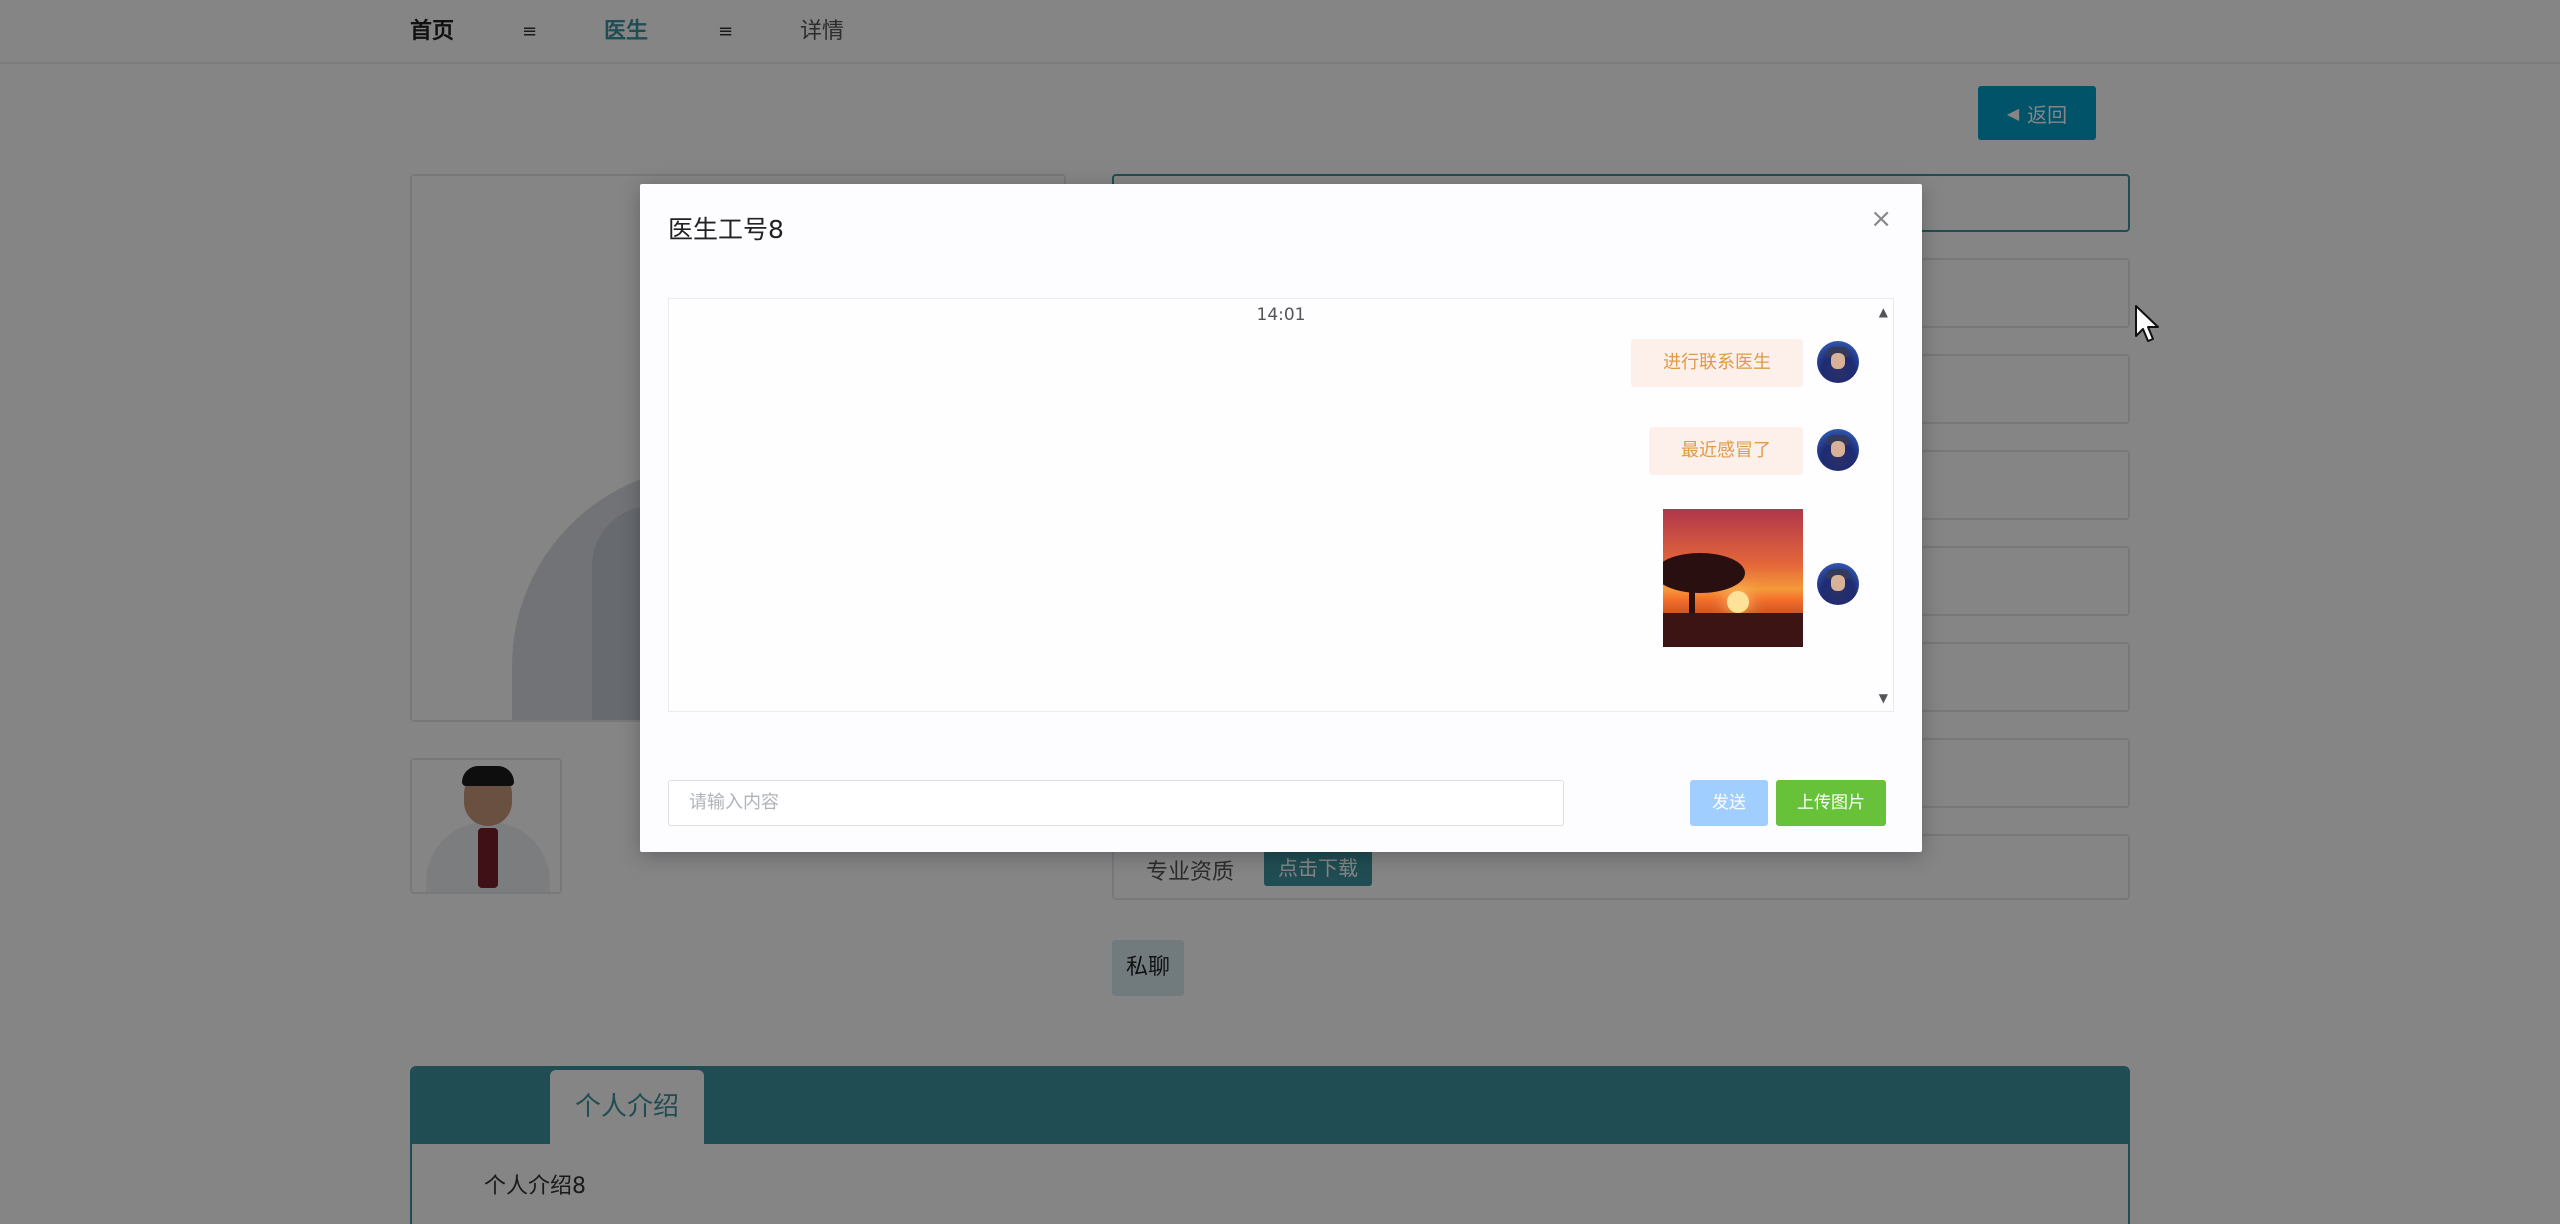  Describe the element at coordinates (1733, 630) in the screenshot. I see `image-shore` at that location.